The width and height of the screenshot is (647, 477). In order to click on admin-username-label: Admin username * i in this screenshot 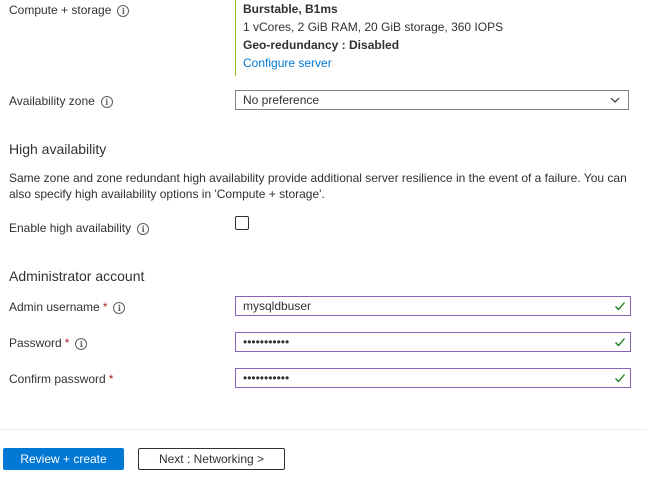, I will do `click(67, 307)`.